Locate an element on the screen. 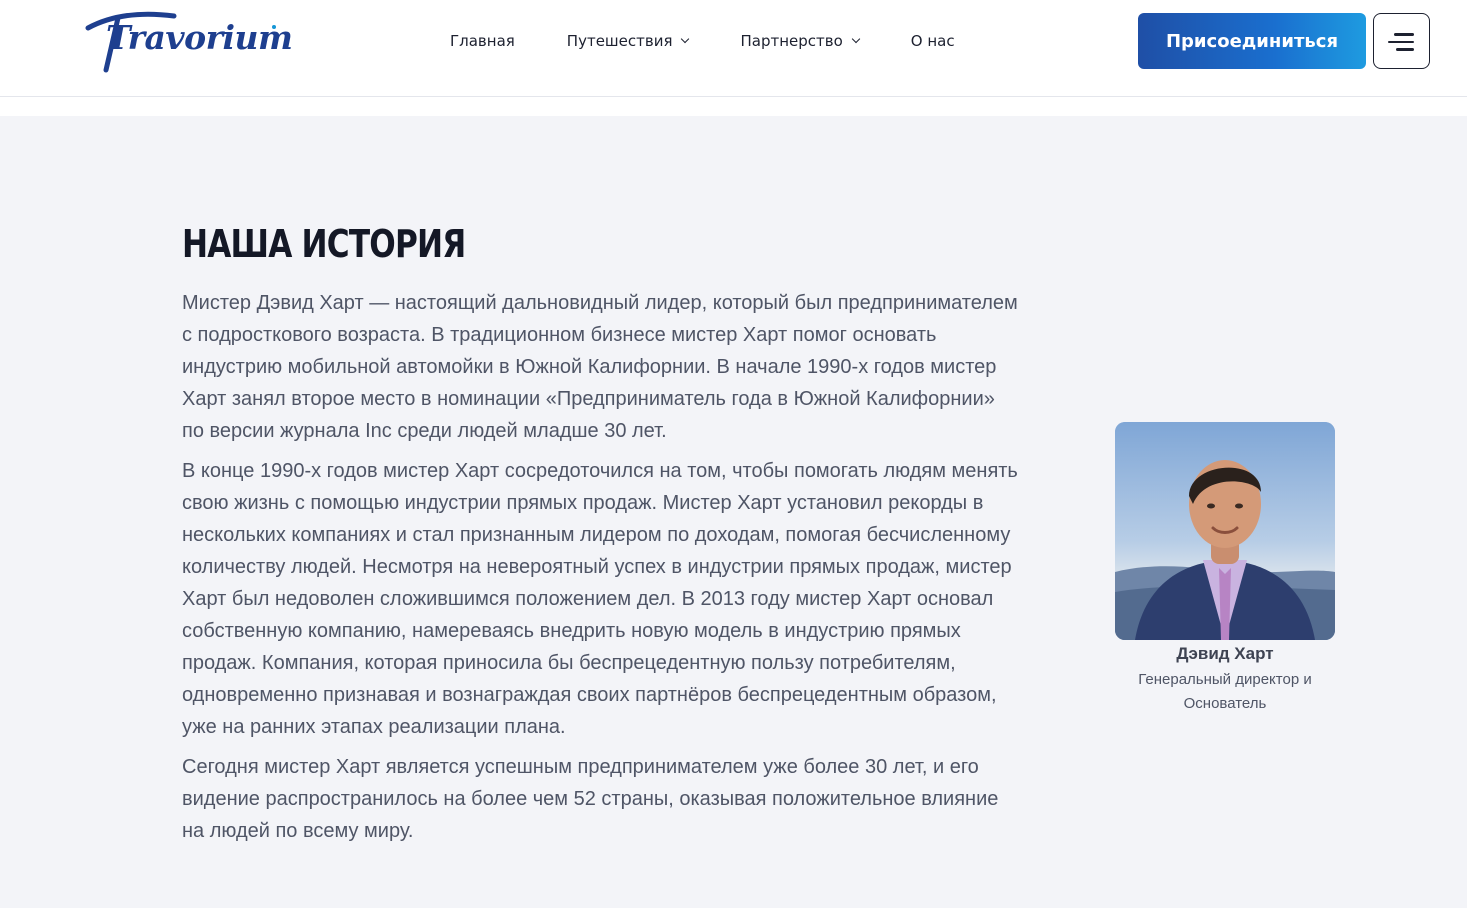 The image size is (1467, 908). founder-portrait-illustration is located at coordinates (1225, 531).